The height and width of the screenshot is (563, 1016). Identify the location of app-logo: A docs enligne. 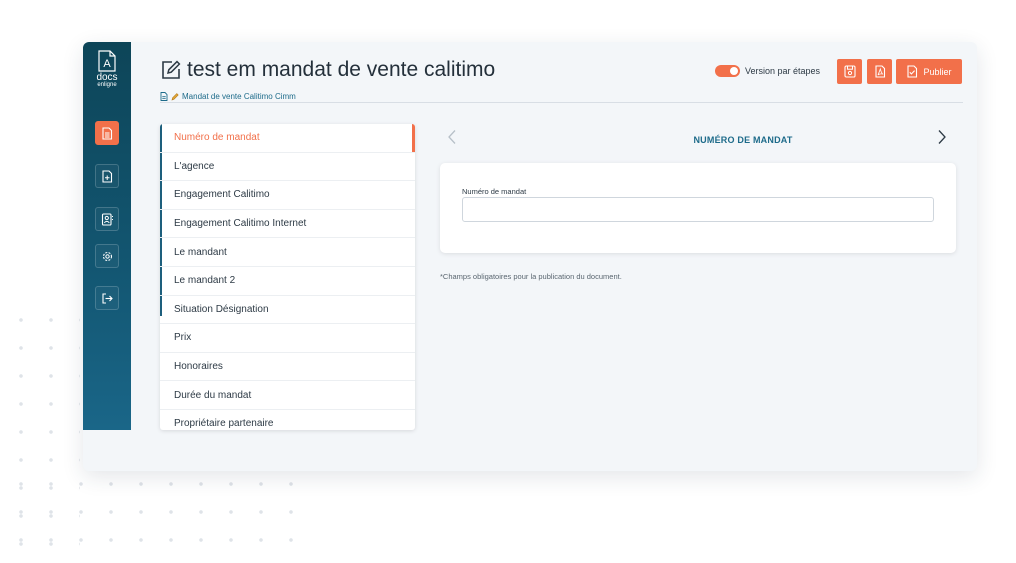
(107, 72).